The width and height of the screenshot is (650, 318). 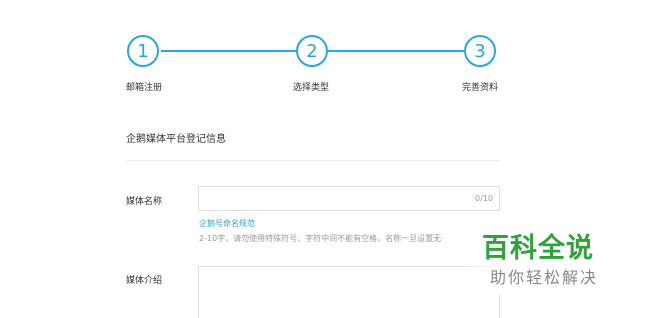 I want to click on media-name-hint: 2-10字，请勿使用特殊符号，字符中间不能有空格，名称一旦设置无, so click(x=320, y=238).